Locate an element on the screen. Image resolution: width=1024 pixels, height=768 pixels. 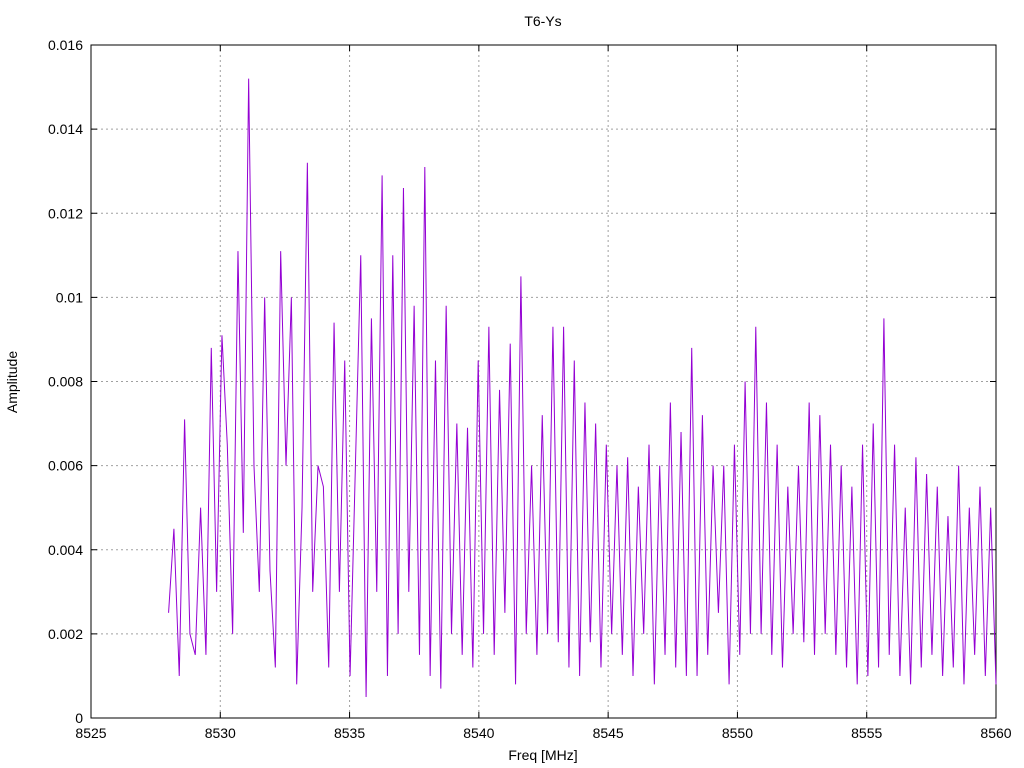
x-tick-label: 8535 is located at coordinates (349, 733).